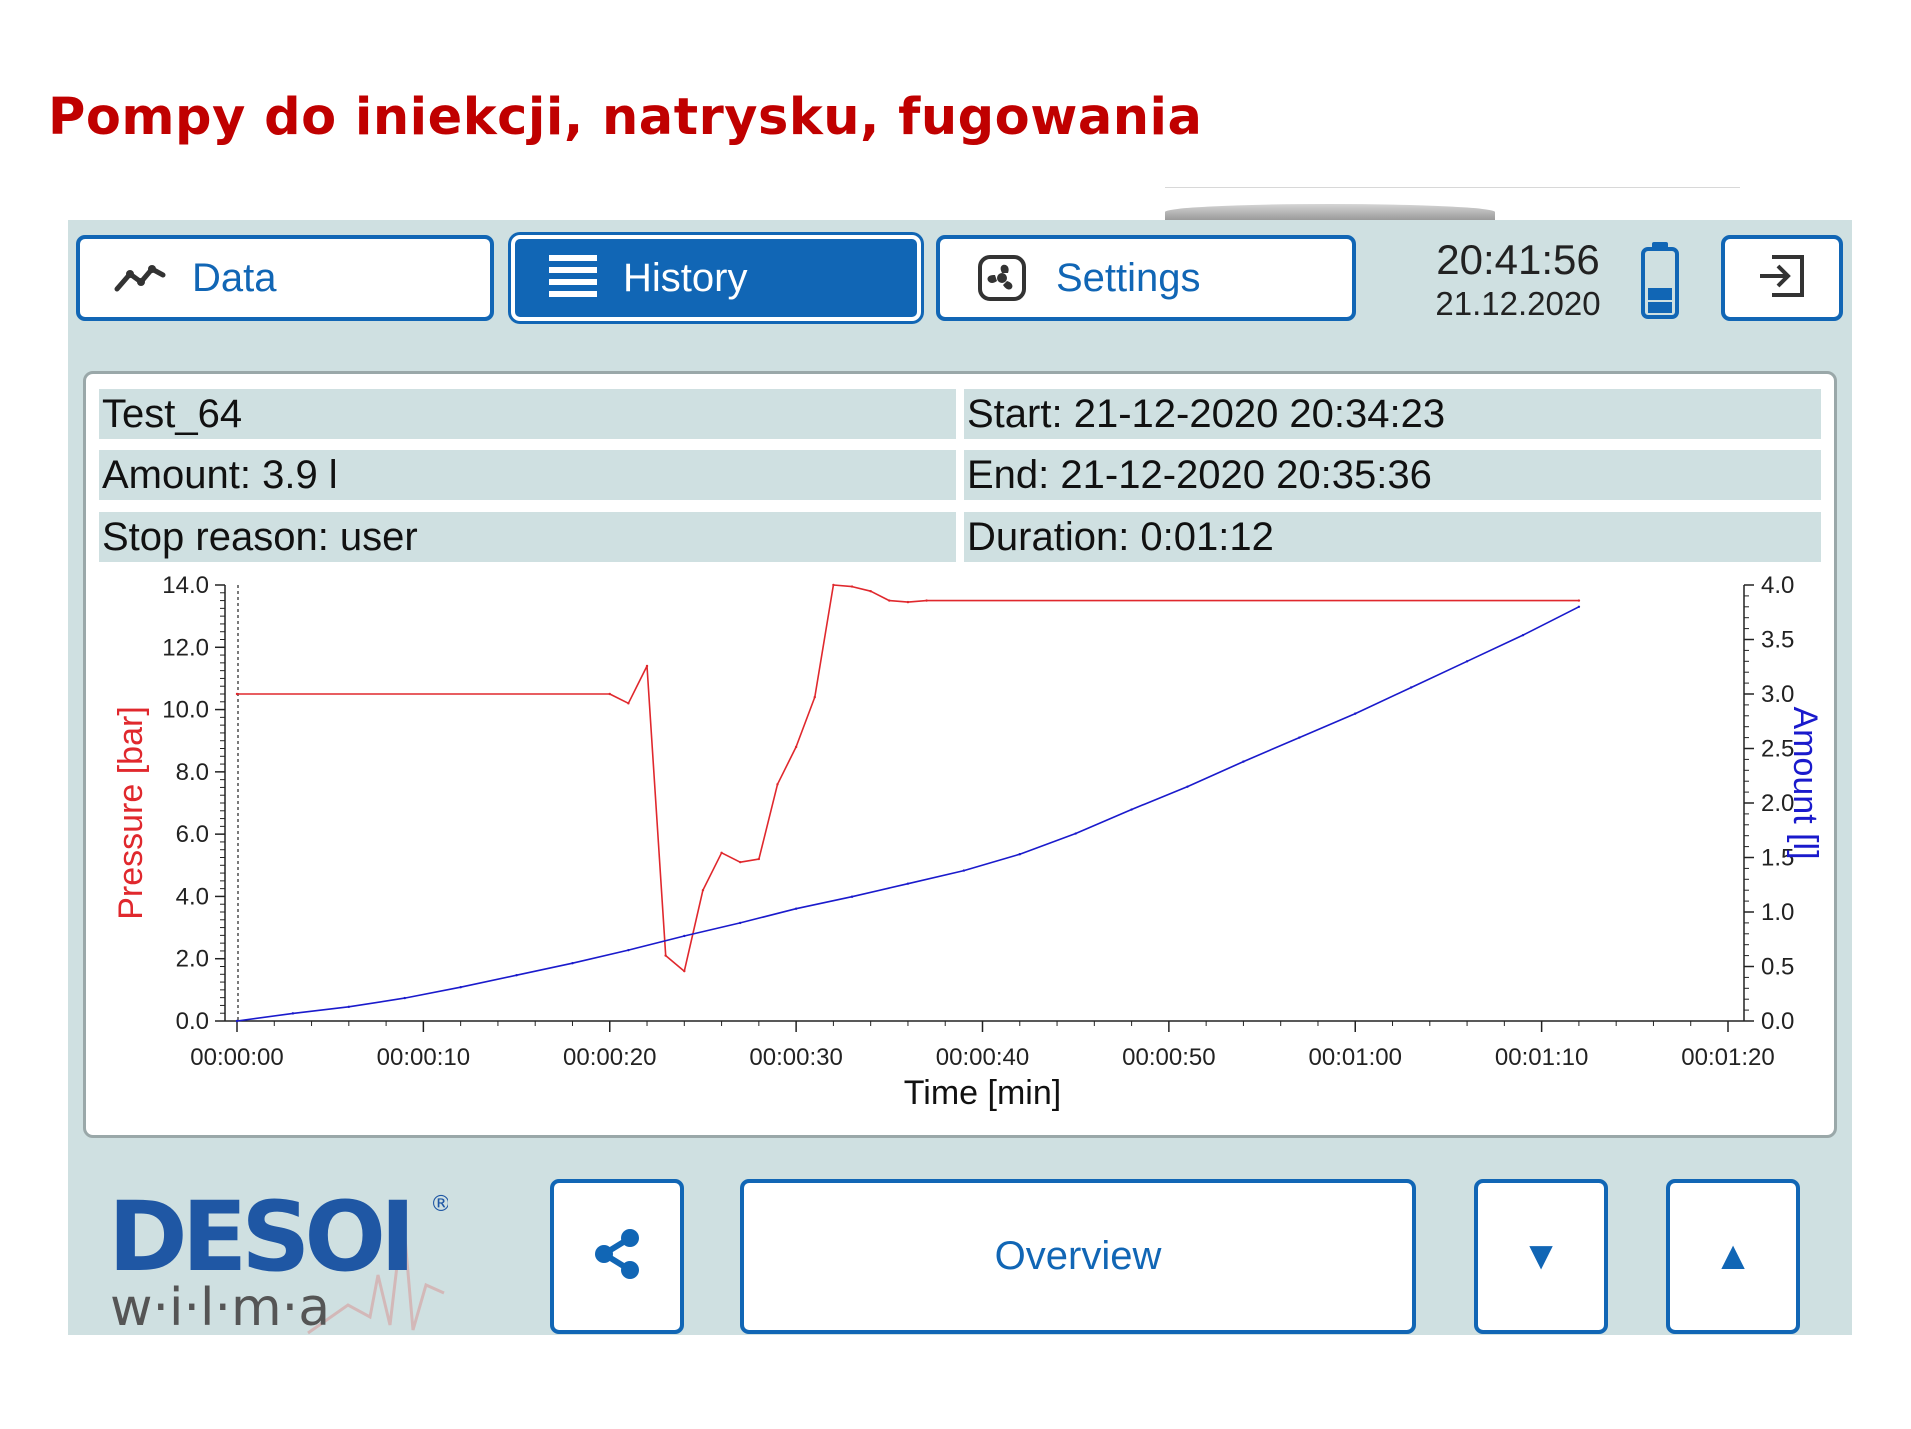 Image resolution: width=1911 pixels, height=1429 pixels. I want to click on tab-settings: Settings, so click(1146, 278).